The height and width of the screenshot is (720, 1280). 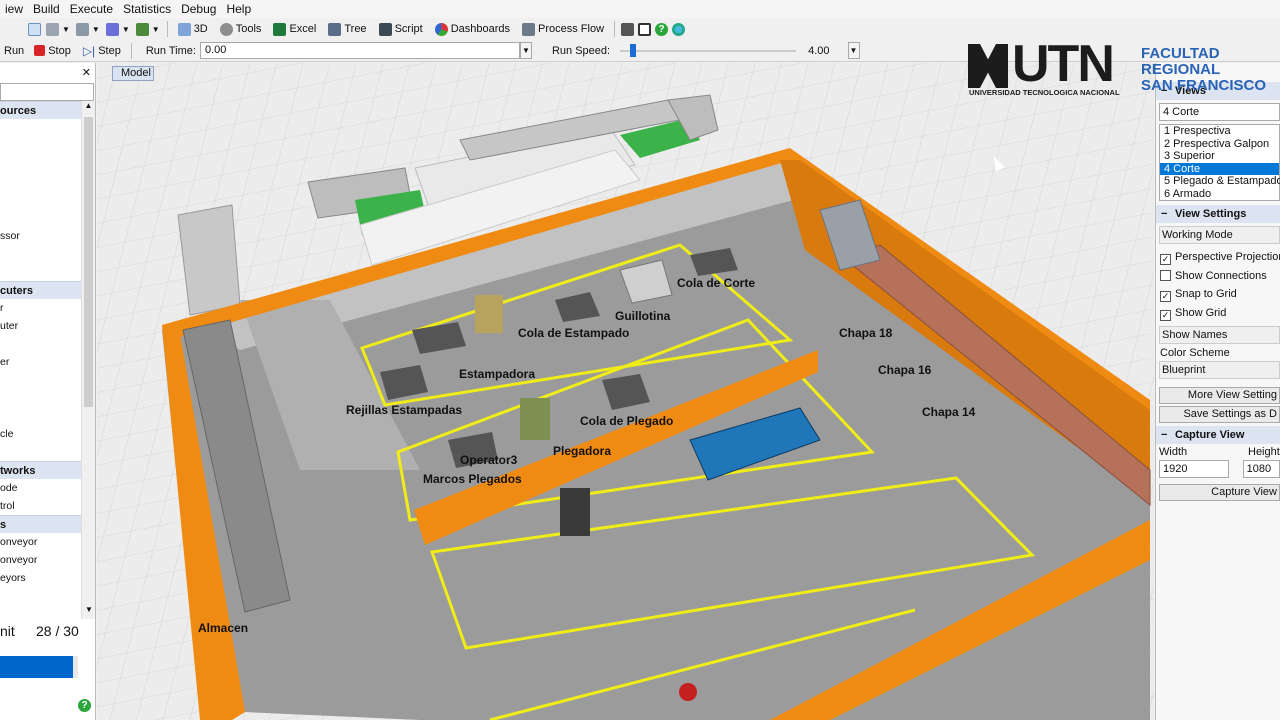 What do you see at coordinates (1219, 144) in the screenshot?
I see `view-item: 2 Prespectiva Galpon` at bounding box center [1219, 144].